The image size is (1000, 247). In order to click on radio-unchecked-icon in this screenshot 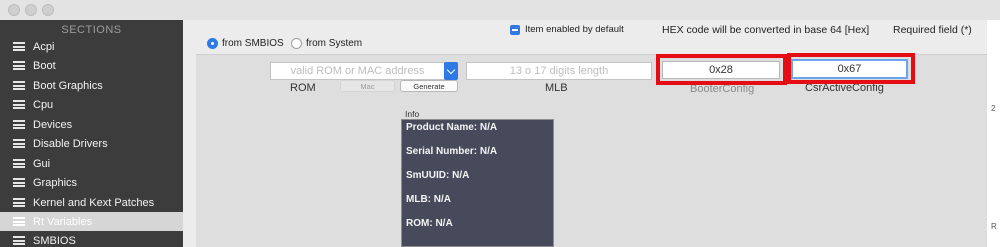, I will do `click(296, 43)`.